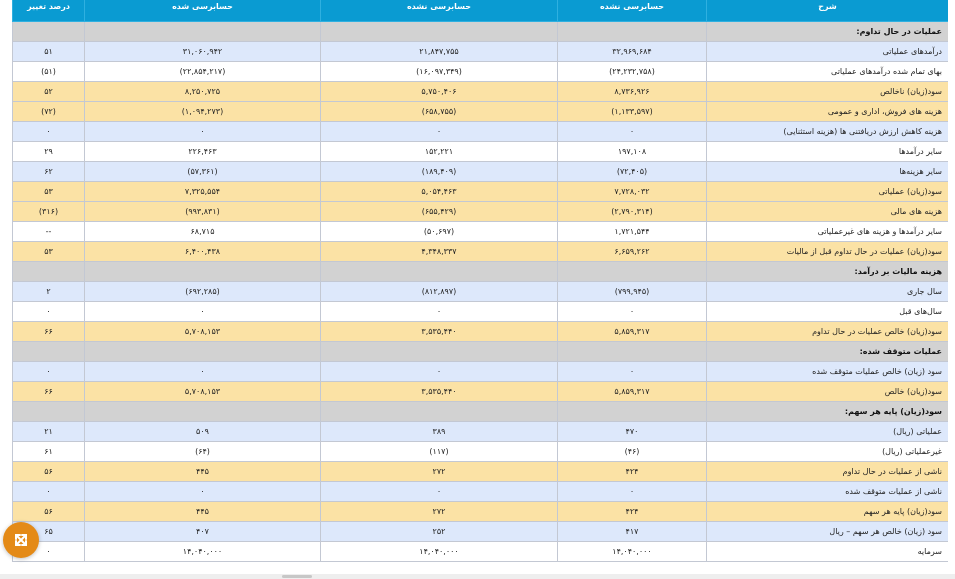  Describe the element at coordinates (439, 451) in the screenshot. I see `row-value-c2: (۱۱۷)` at that location.